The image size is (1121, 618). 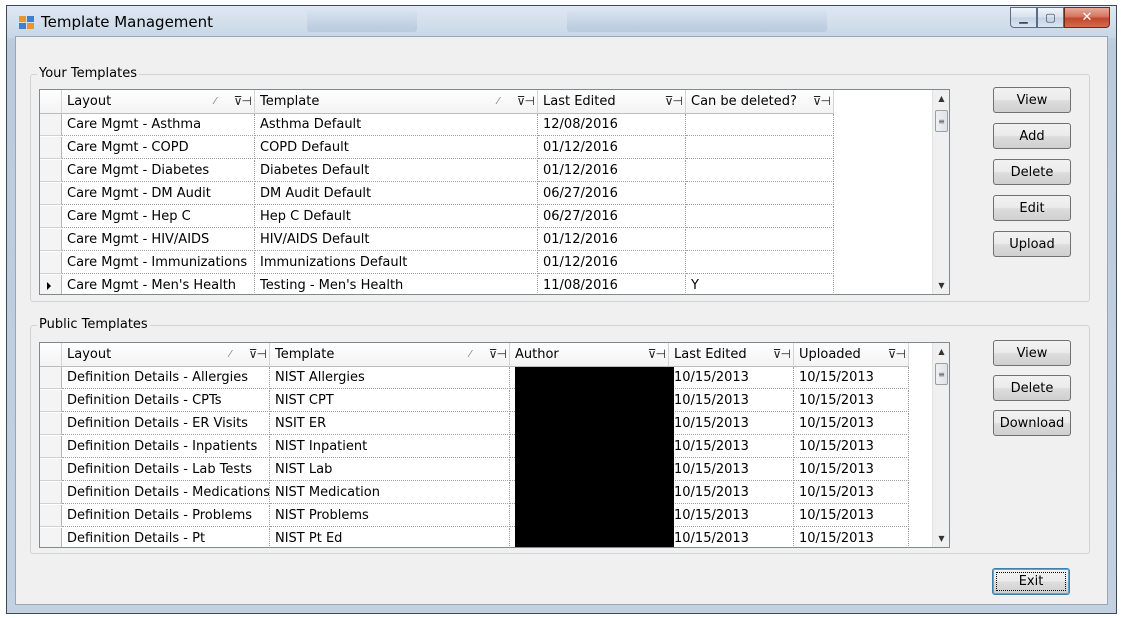 What do you see at coordinates (941, 285) in the screenshot?
I see `scroll-down-icon: ▼` at bounding box center [941, 285].